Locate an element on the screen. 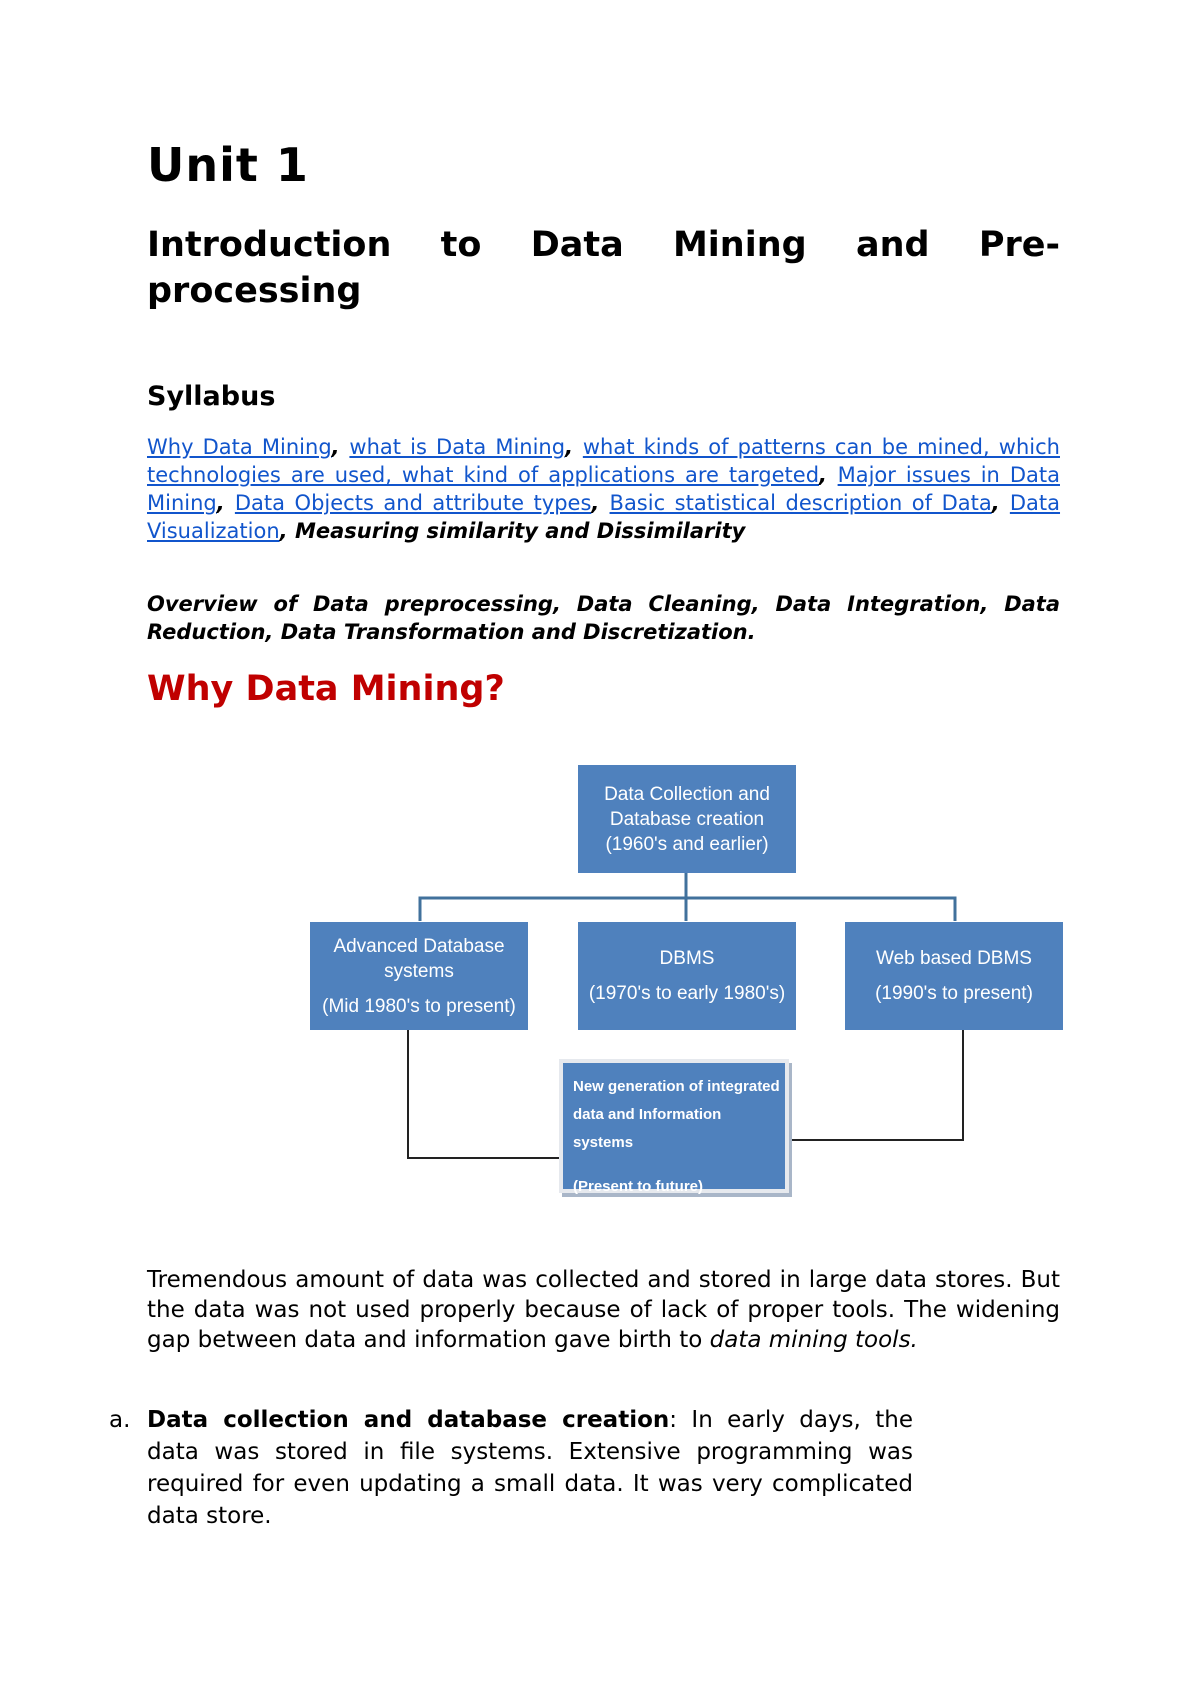 The width and height of the screenshot is (1200, 1698). root-line1: Data Collection and is located at coordinates (687, 794).